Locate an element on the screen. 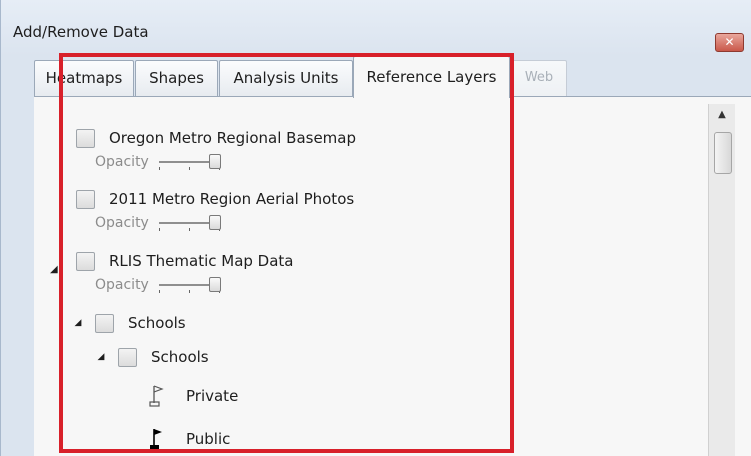  filled-flag-icon is located at coordinates (156, 439).